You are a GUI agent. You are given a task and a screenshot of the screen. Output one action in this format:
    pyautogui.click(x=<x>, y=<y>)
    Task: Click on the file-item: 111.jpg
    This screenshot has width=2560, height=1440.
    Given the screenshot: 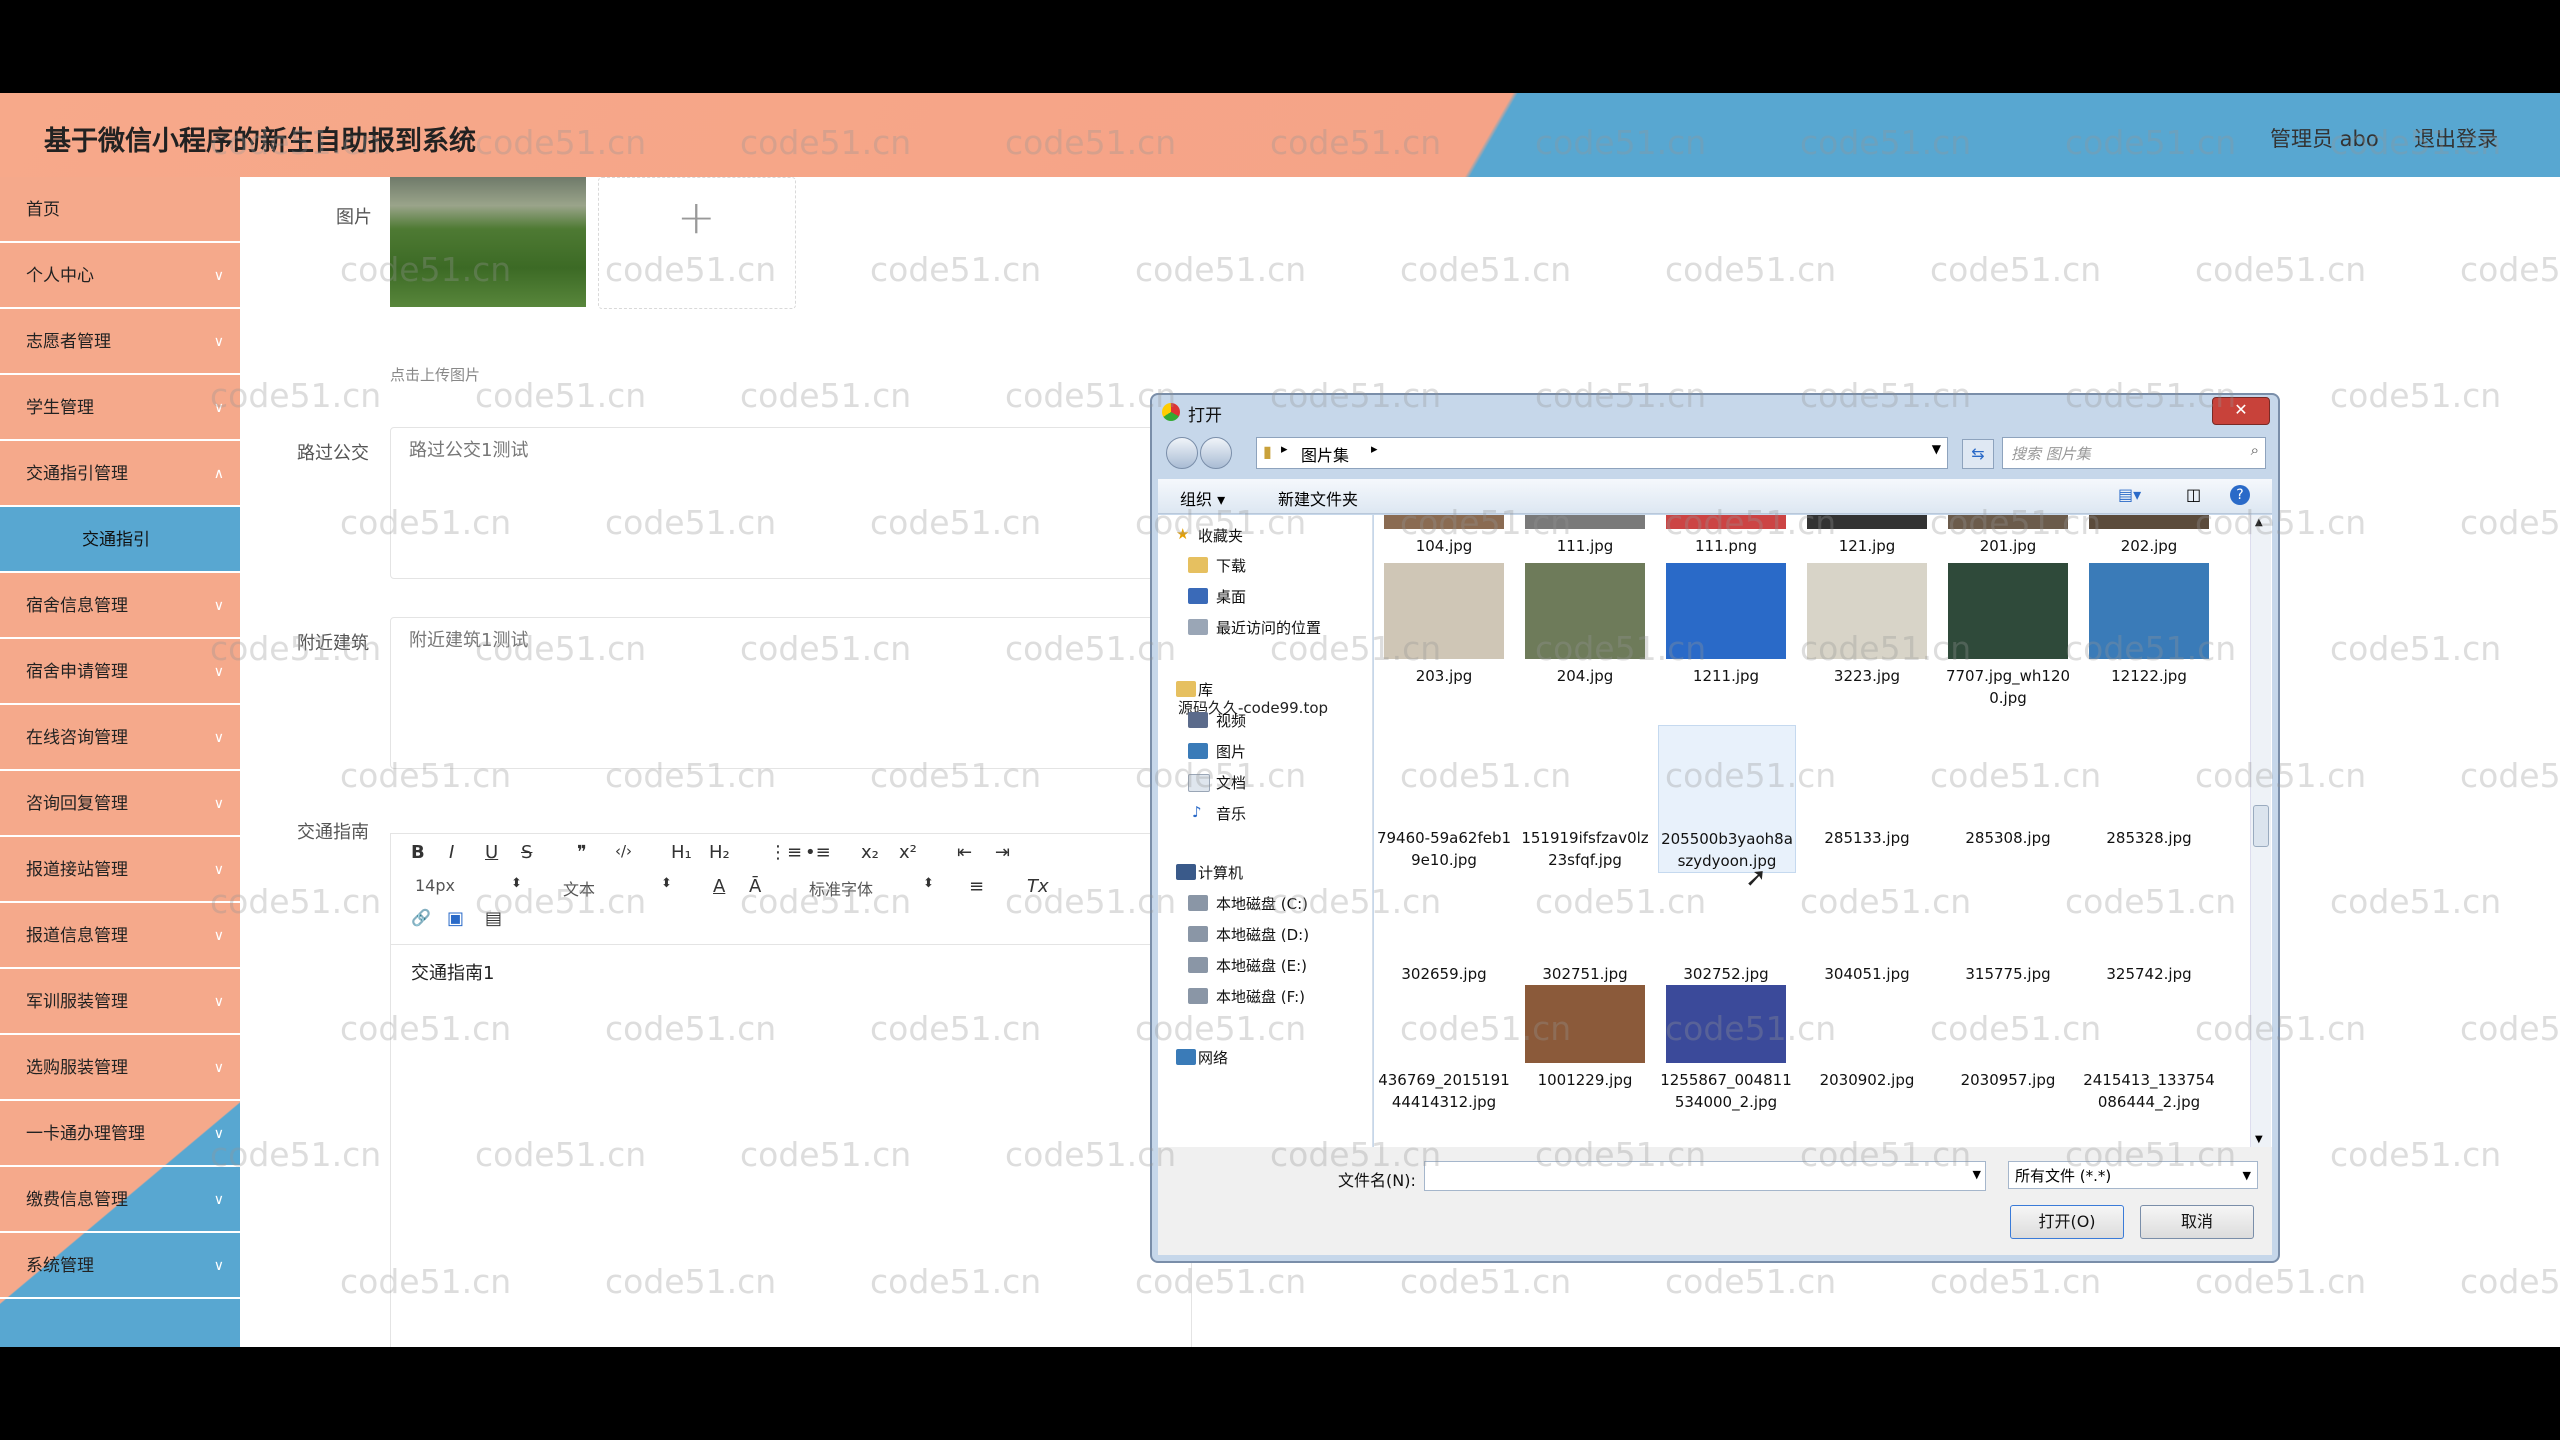 What is the action you would take?
    pyautogui.click(x=1585, y=536)
    